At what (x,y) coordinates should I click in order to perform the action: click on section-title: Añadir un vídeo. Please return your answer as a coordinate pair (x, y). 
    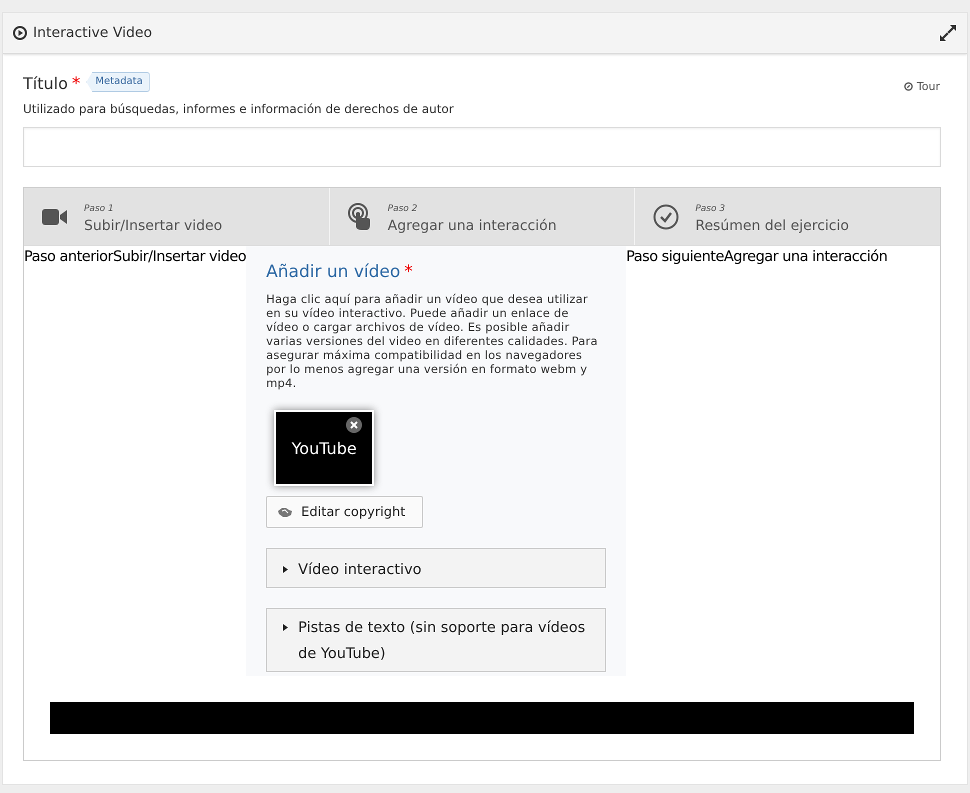
    Looking at the image, I should click on (333, 272).